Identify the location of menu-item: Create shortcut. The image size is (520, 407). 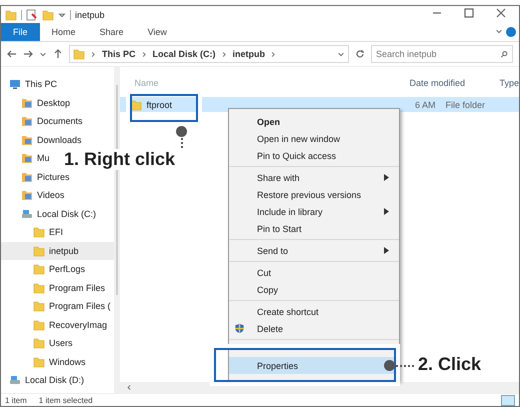
(314, 311).